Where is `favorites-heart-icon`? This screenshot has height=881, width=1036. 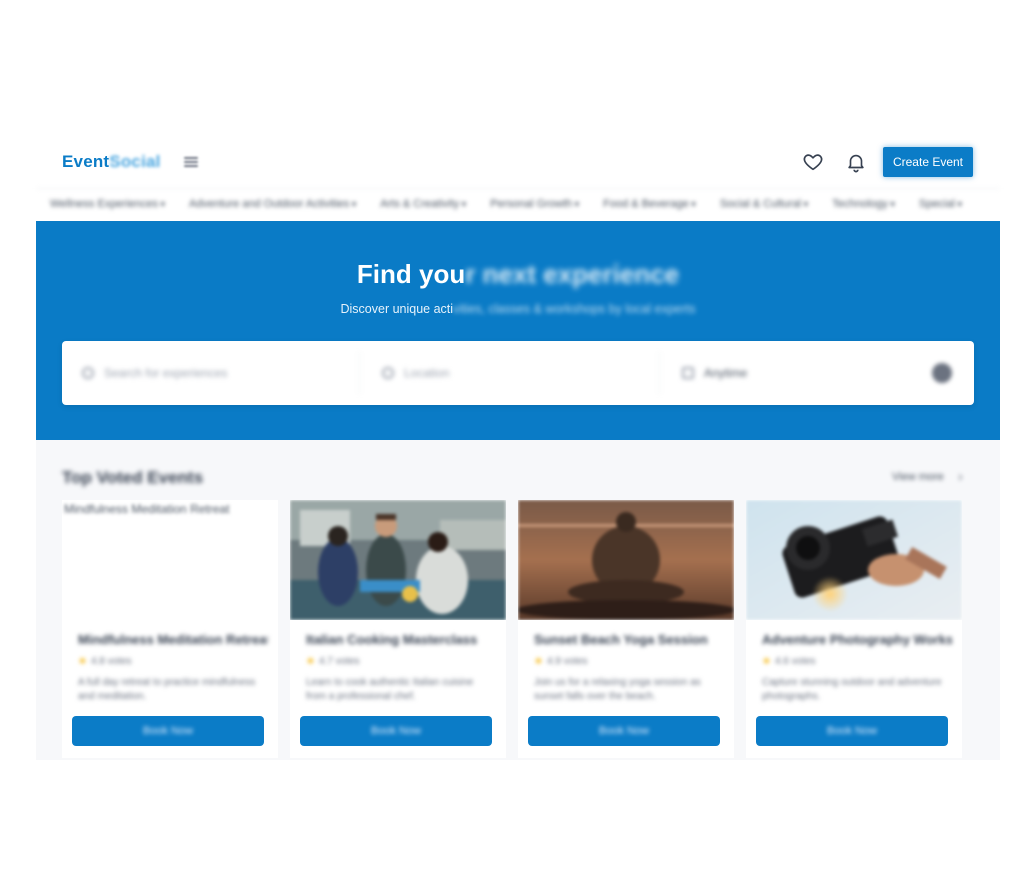
favorites-heart-icon is located at coordinates (813, 162).